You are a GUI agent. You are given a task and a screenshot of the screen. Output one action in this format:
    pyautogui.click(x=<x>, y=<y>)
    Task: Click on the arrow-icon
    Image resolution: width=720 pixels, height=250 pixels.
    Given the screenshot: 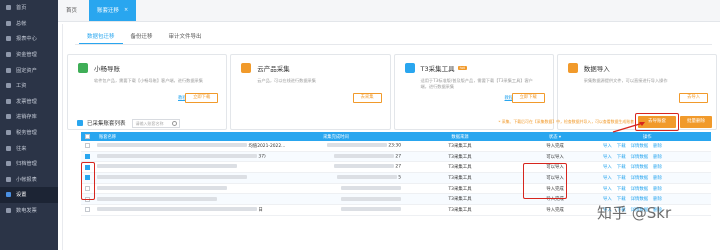 What is the action you would take?
    pyautogui.click(x=628, y=127)
    